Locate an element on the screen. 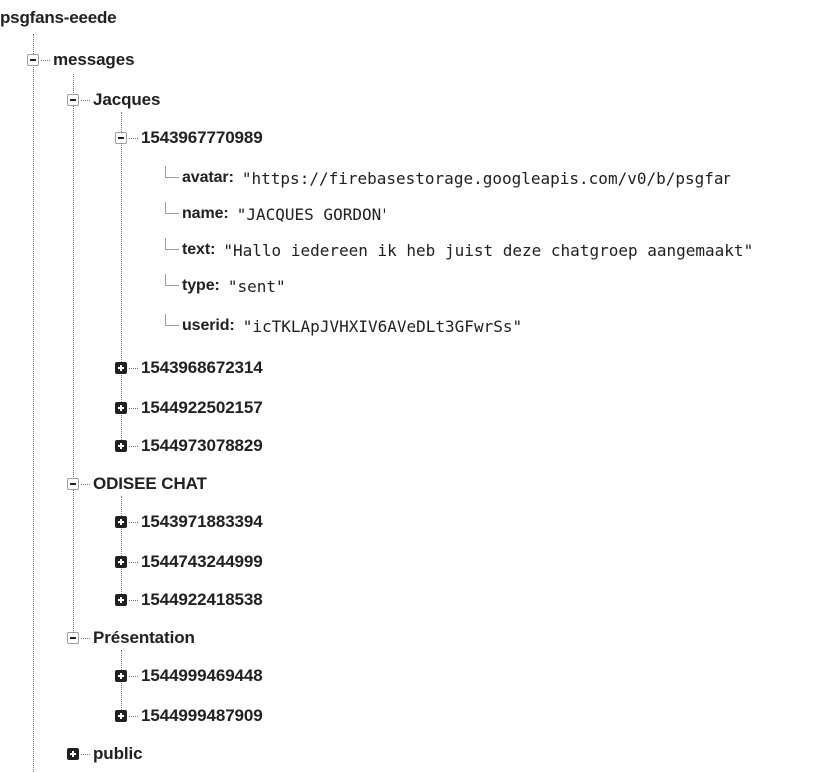 The width and height of the screenshot is (821, 772). field-userid: userid: "icTKLApJVHXIV6AVeDLt3GFwrSs" is located at coordinates (343, 326).